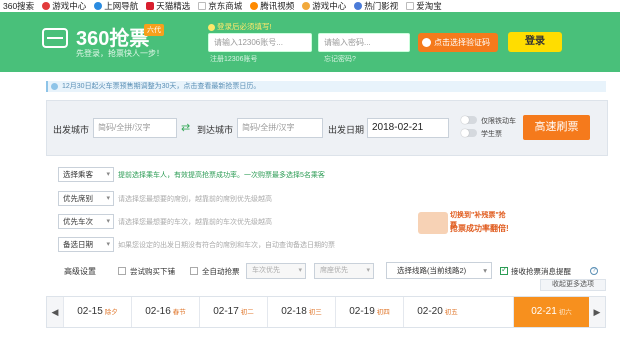 Image resolution: width=620 pixels, height=344 pixels. I want to click on prev-date-icon: ◀, so click(55, 312).